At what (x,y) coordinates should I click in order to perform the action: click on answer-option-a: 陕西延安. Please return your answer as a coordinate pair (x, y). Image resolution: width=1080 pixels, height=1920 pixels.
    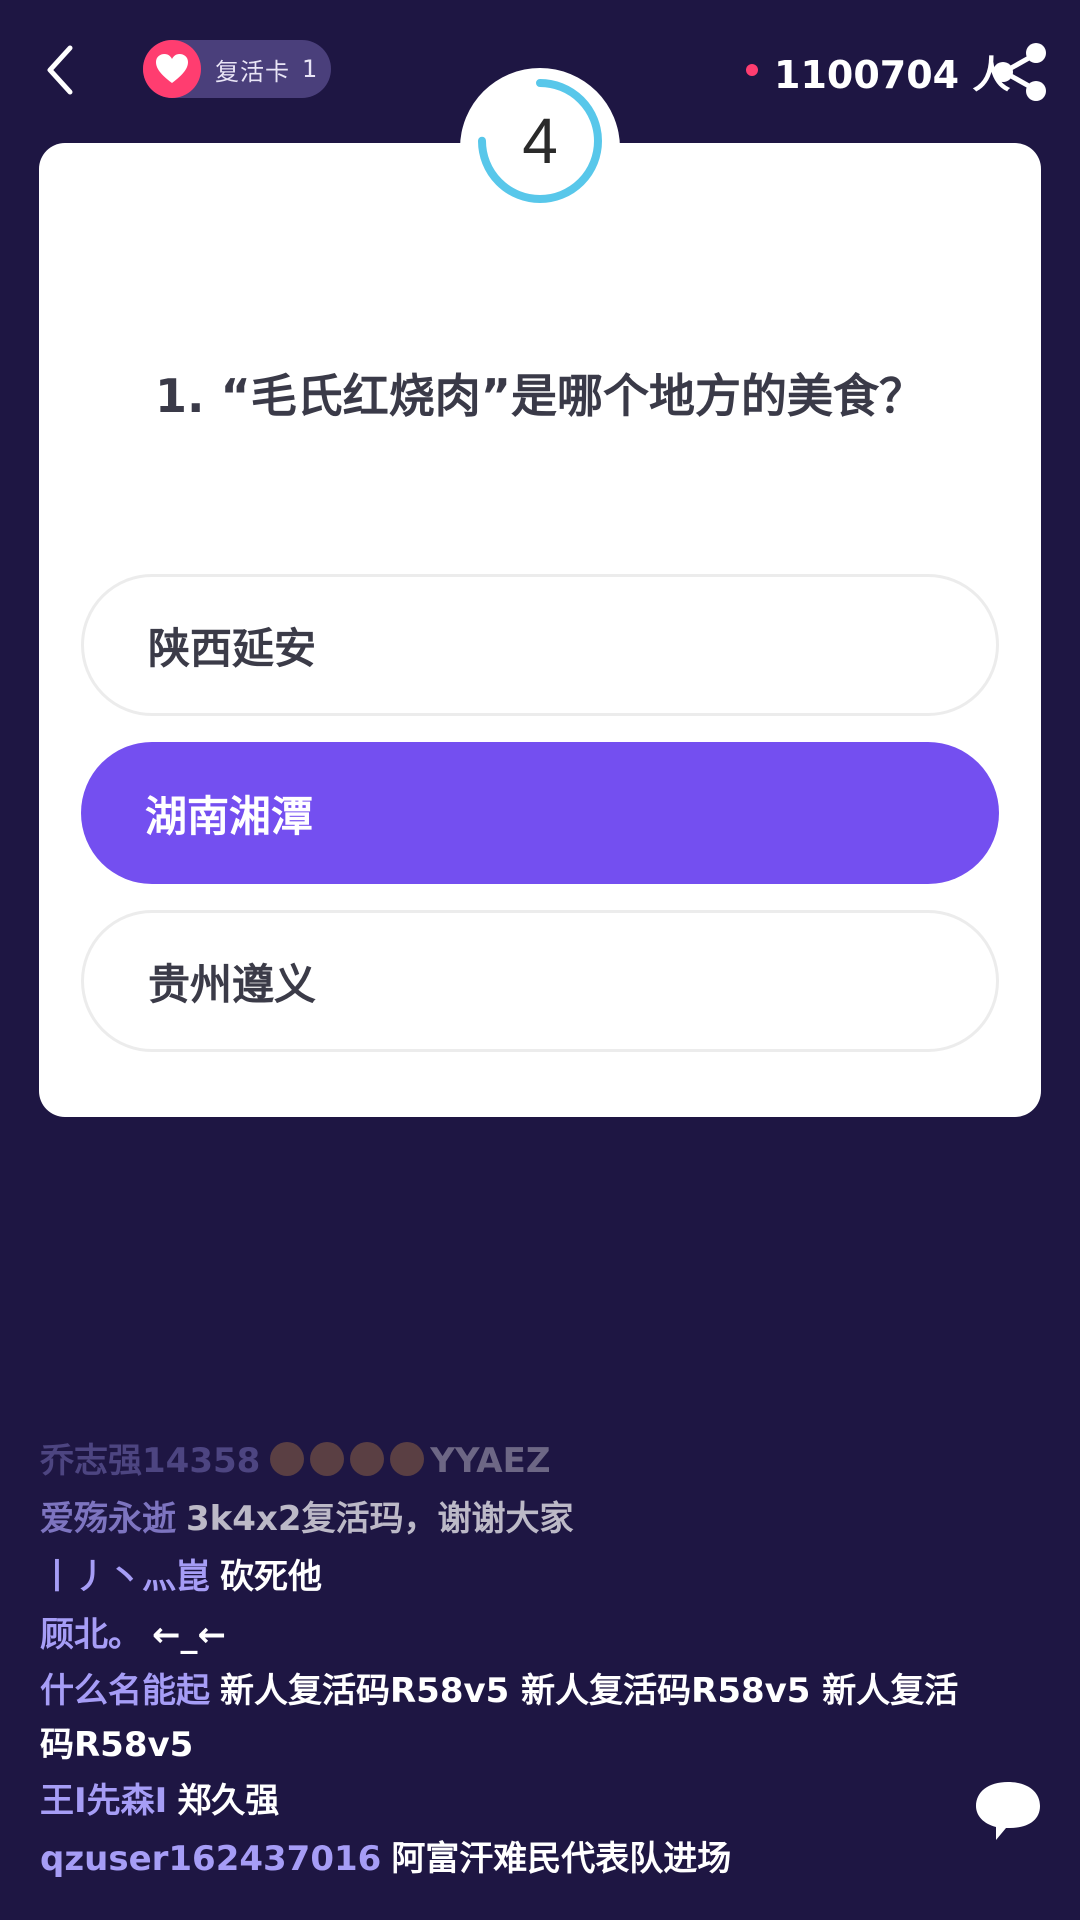
    Looking at the image, I should click on (540, 645).